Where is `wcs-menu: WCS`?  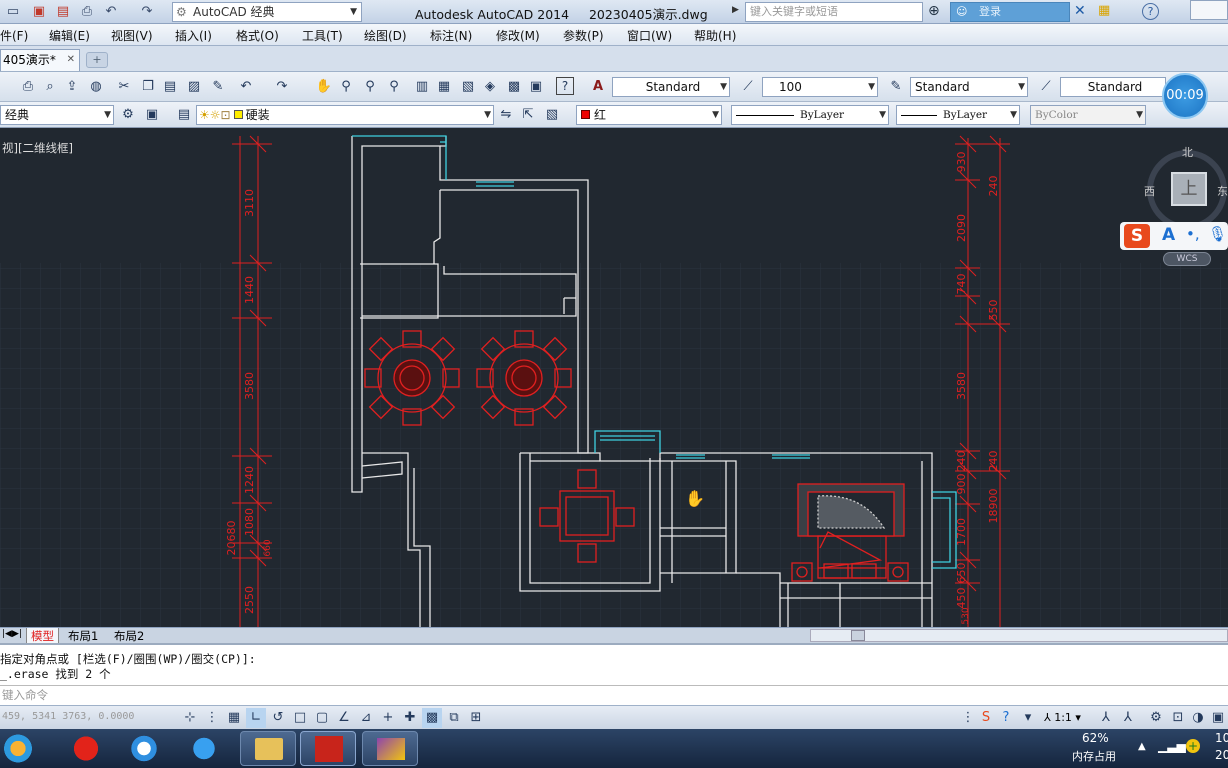
wcs-menu: WCS is located at coordinates (1187, 259).